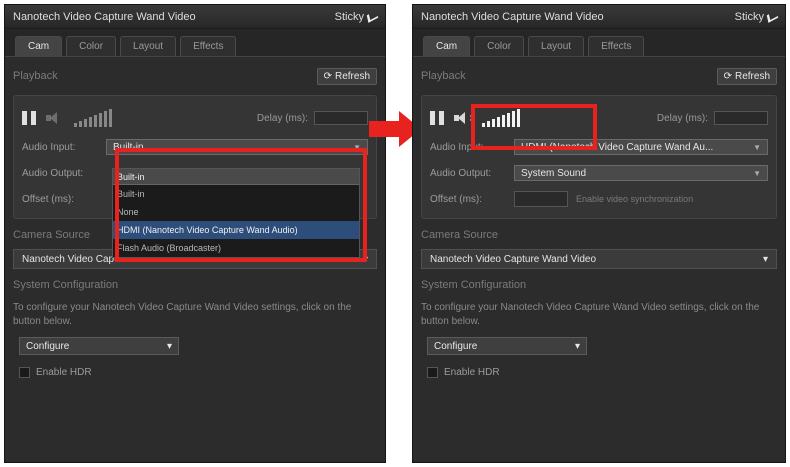 The height and width of the screenshot is (467, 790). I want to click on audio-input-row: Audio Input: Built-in ▼, so click(195, 147).